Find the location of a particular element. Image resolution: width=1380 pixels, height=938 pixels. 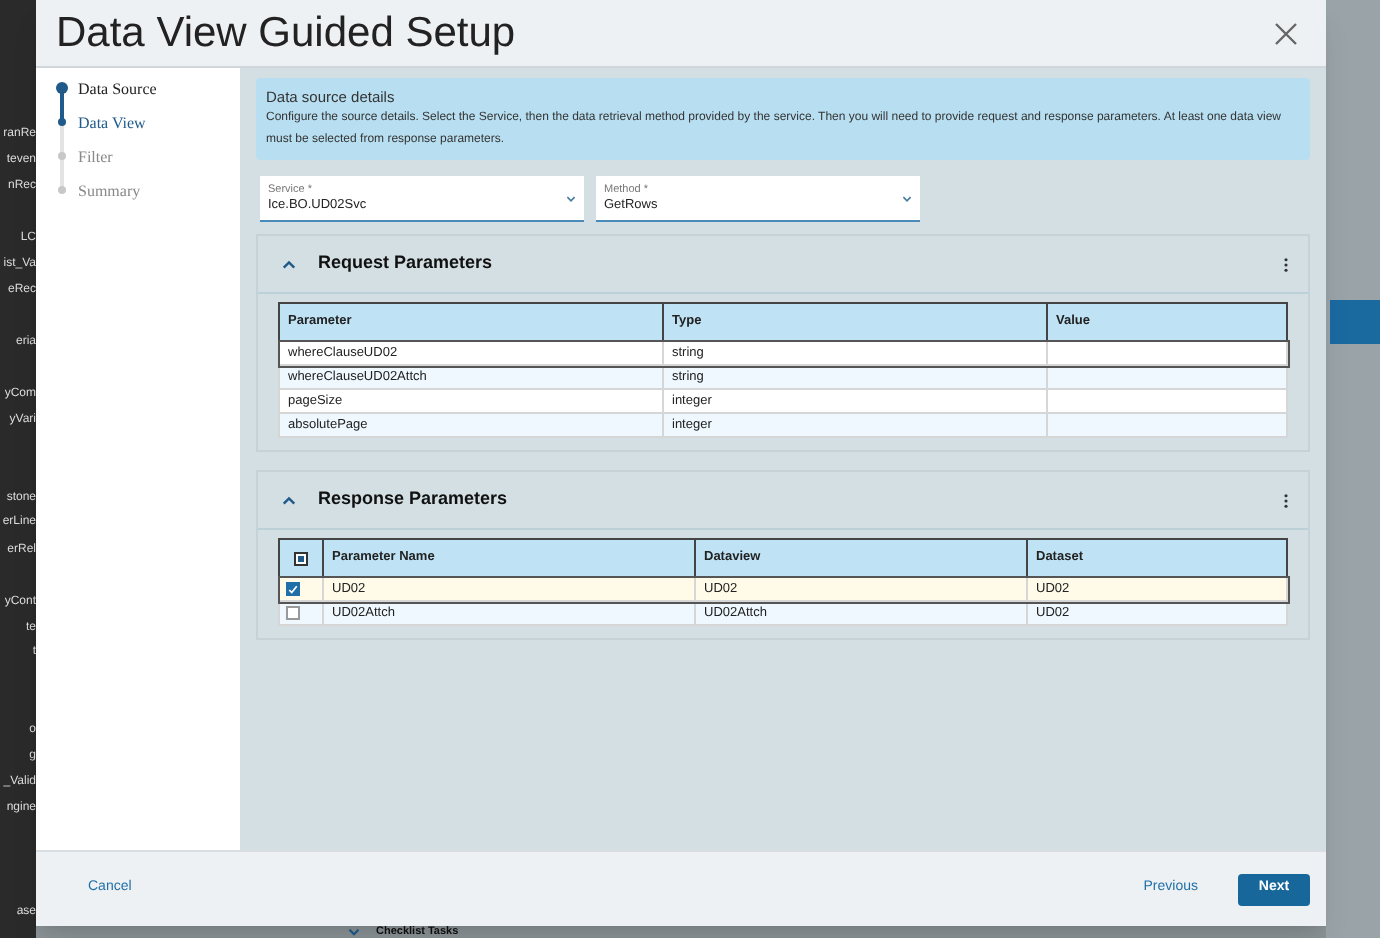

select-all-checkbox is located at coordinates (301, 558).